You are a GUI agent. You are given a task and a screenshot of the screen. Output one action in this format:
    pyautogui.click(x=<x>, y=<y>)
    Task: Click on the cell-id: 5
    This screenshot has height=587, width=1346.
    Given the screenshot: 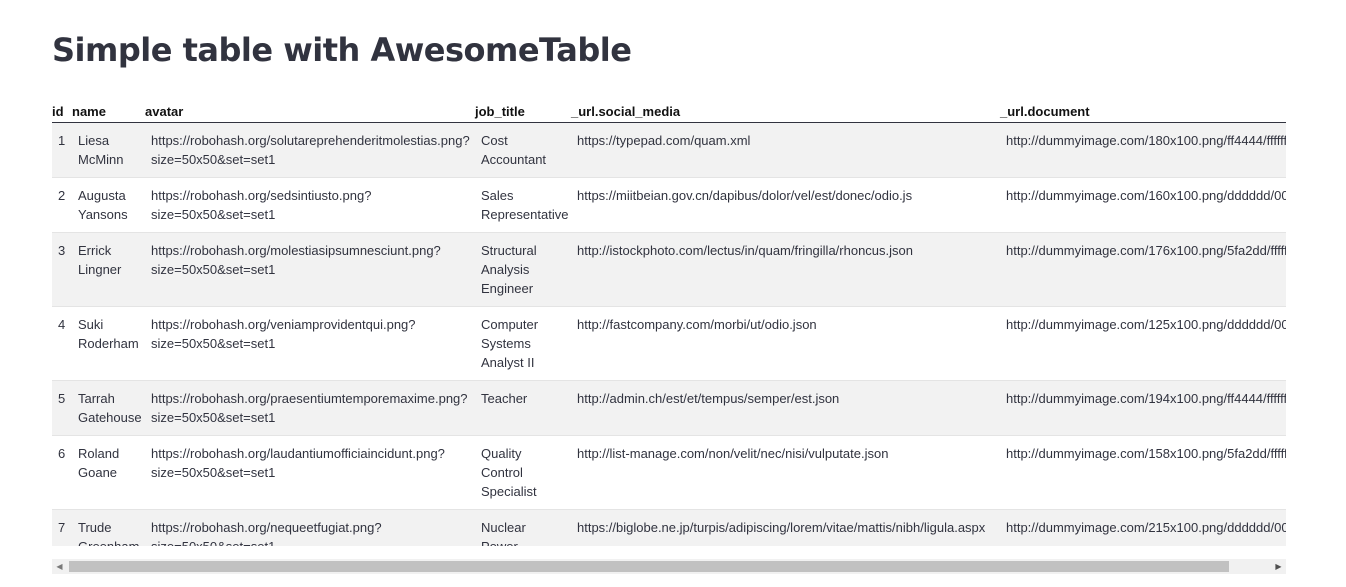 What is the action you would take?
    pyautogui.click(x=62, y=408)
    